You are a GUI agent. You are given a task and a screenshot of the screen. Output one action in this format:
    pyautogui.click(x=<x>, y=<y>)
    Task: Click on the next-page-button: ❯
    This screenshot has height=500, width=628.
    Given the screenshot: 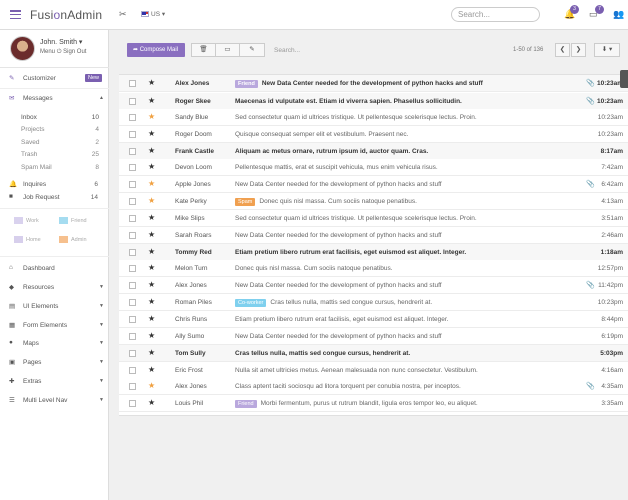 What is the action you would take?
    pyautogui.click(x=578, y=50)
    